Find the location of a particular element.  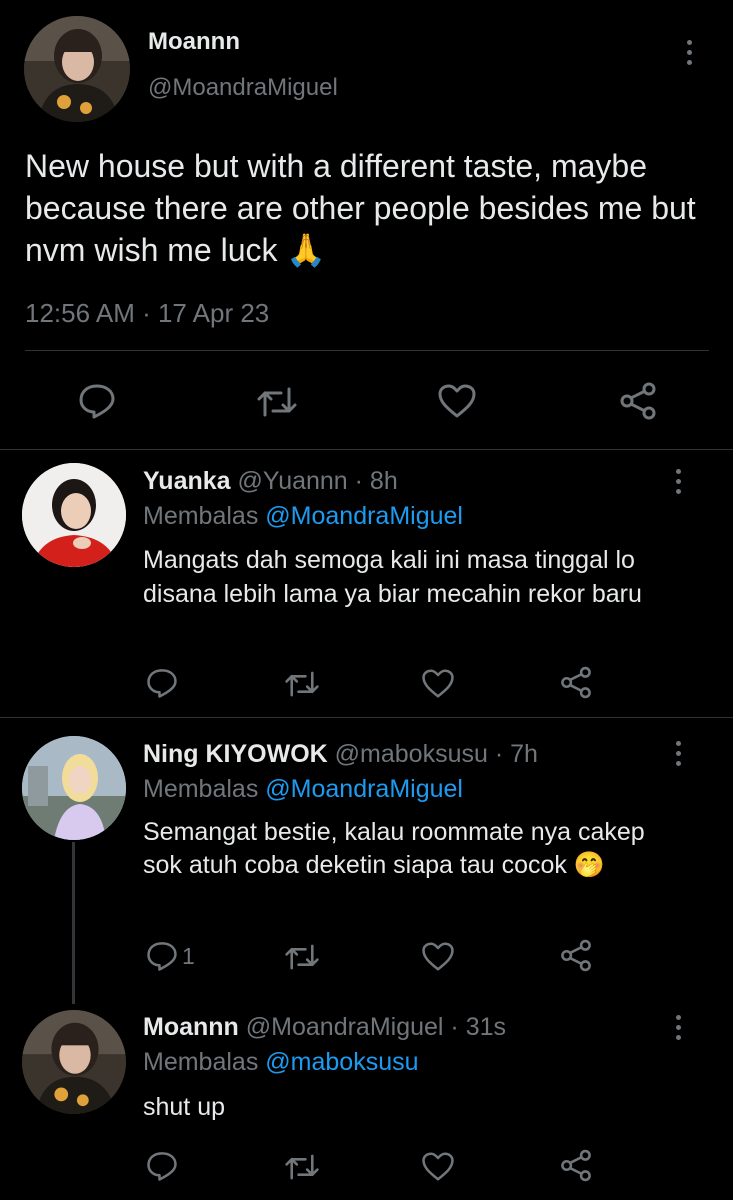

reply-handle-time: @maboksusu · 7h is located at coordinates (436, 754).